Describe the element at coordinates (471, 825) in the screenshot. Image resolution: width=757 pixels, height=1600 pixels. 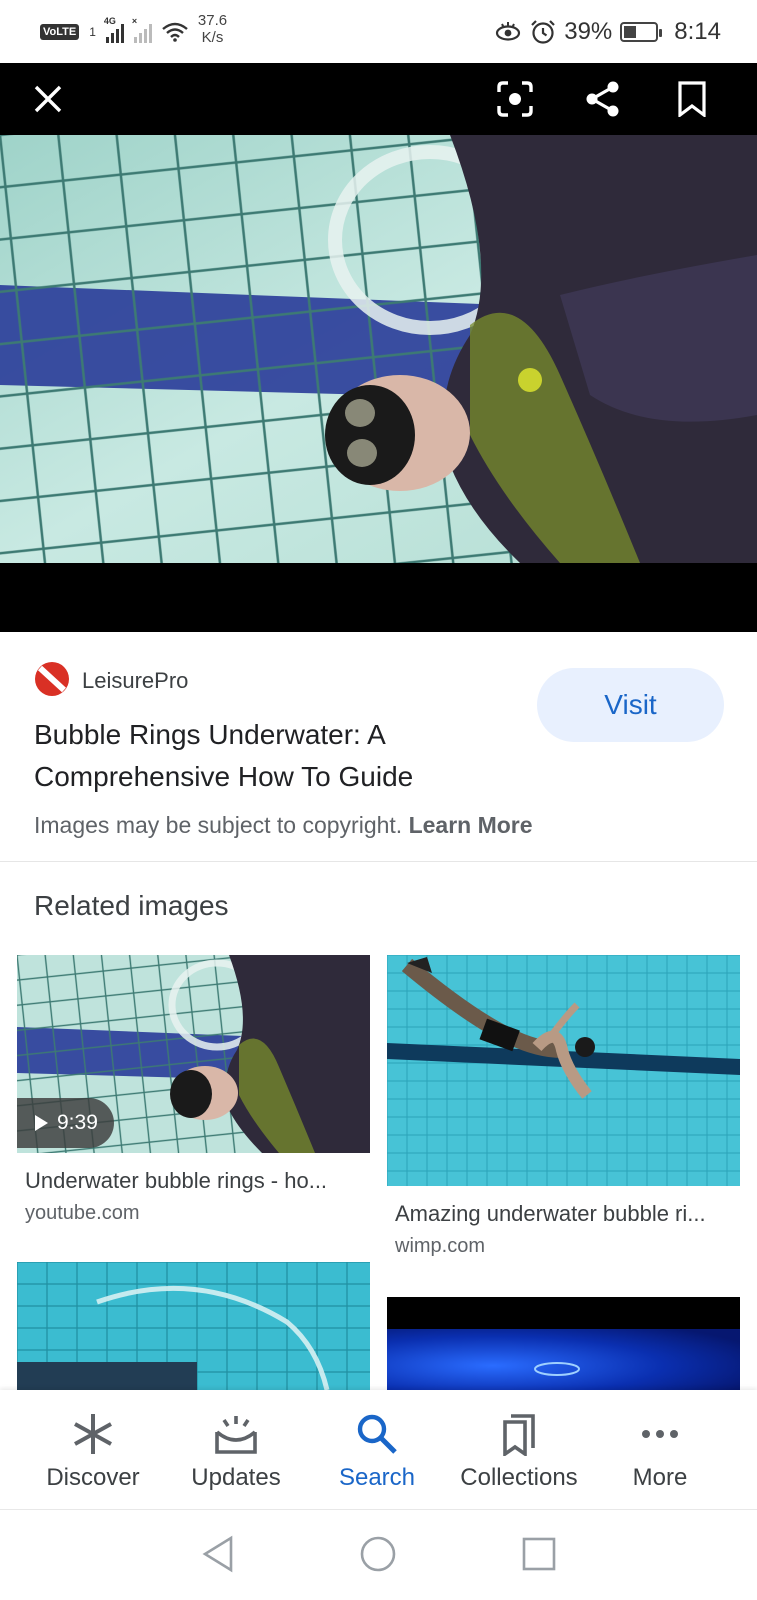
I see `learn-more-link: Learn More` at that location.